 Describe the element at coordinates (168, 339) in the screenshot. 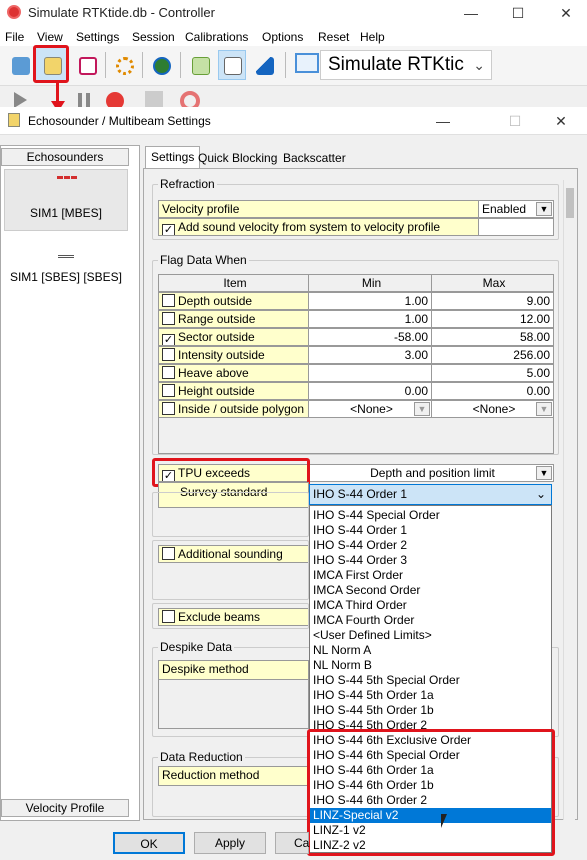

I see `flag-row-checkbox: ✓` at that location.